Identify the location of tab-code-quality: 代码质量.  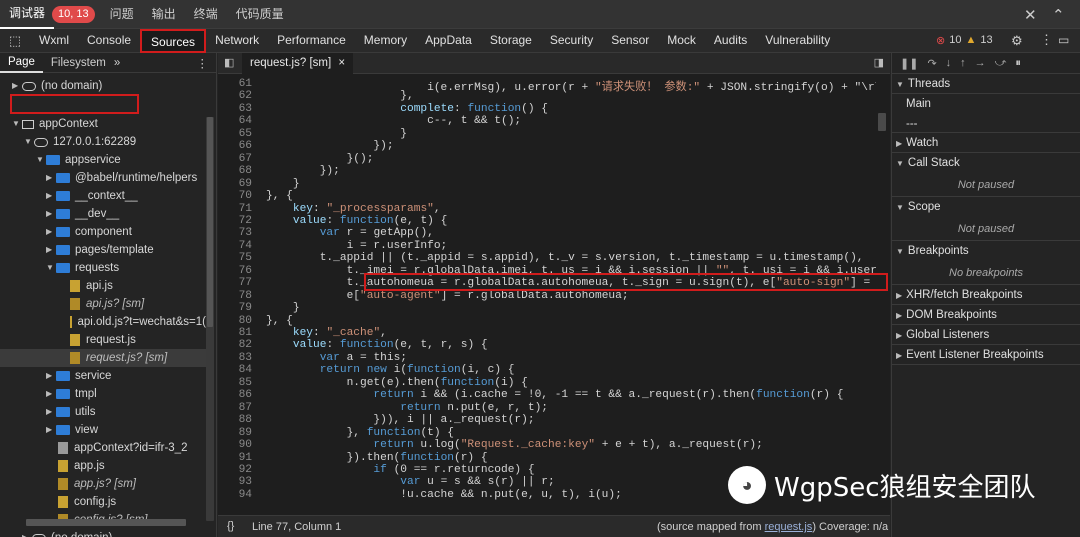
(260, 14).